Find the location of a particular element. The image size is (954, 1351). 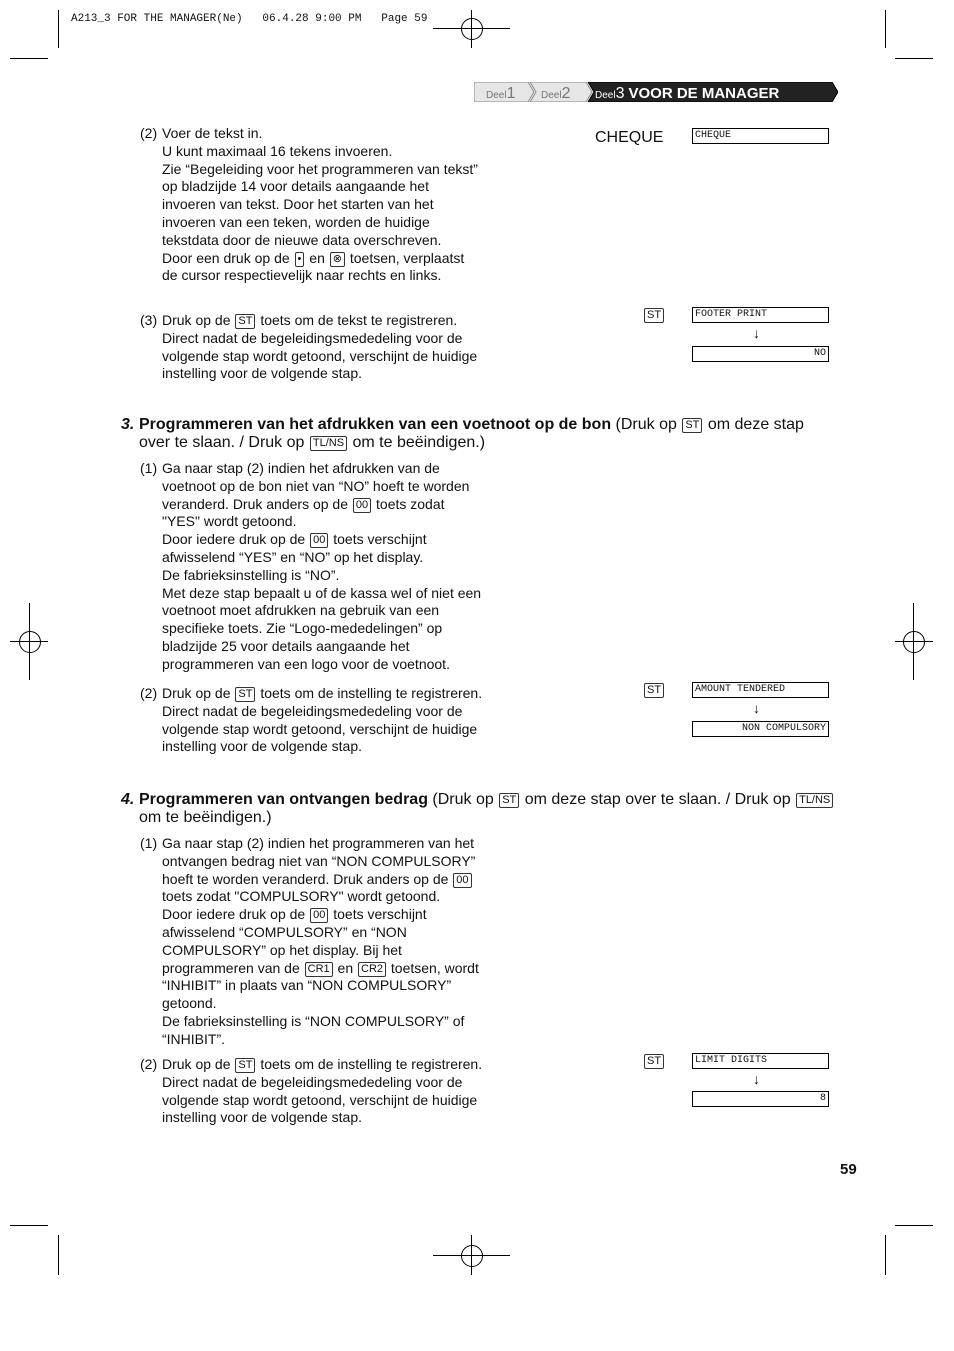

text-line: instelling voor de volgende stap. is located at coordinates (311, 1118).